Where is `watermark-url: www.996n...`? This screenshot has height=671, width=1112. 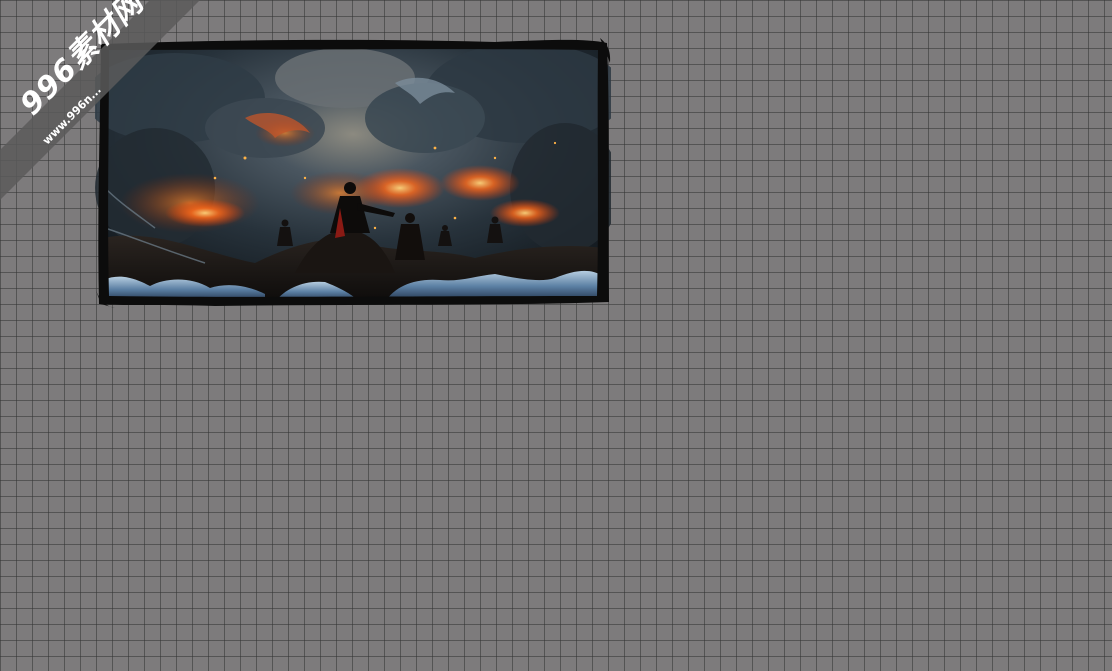 watermark-url: www.996n... is located at coordinates (72, 115).